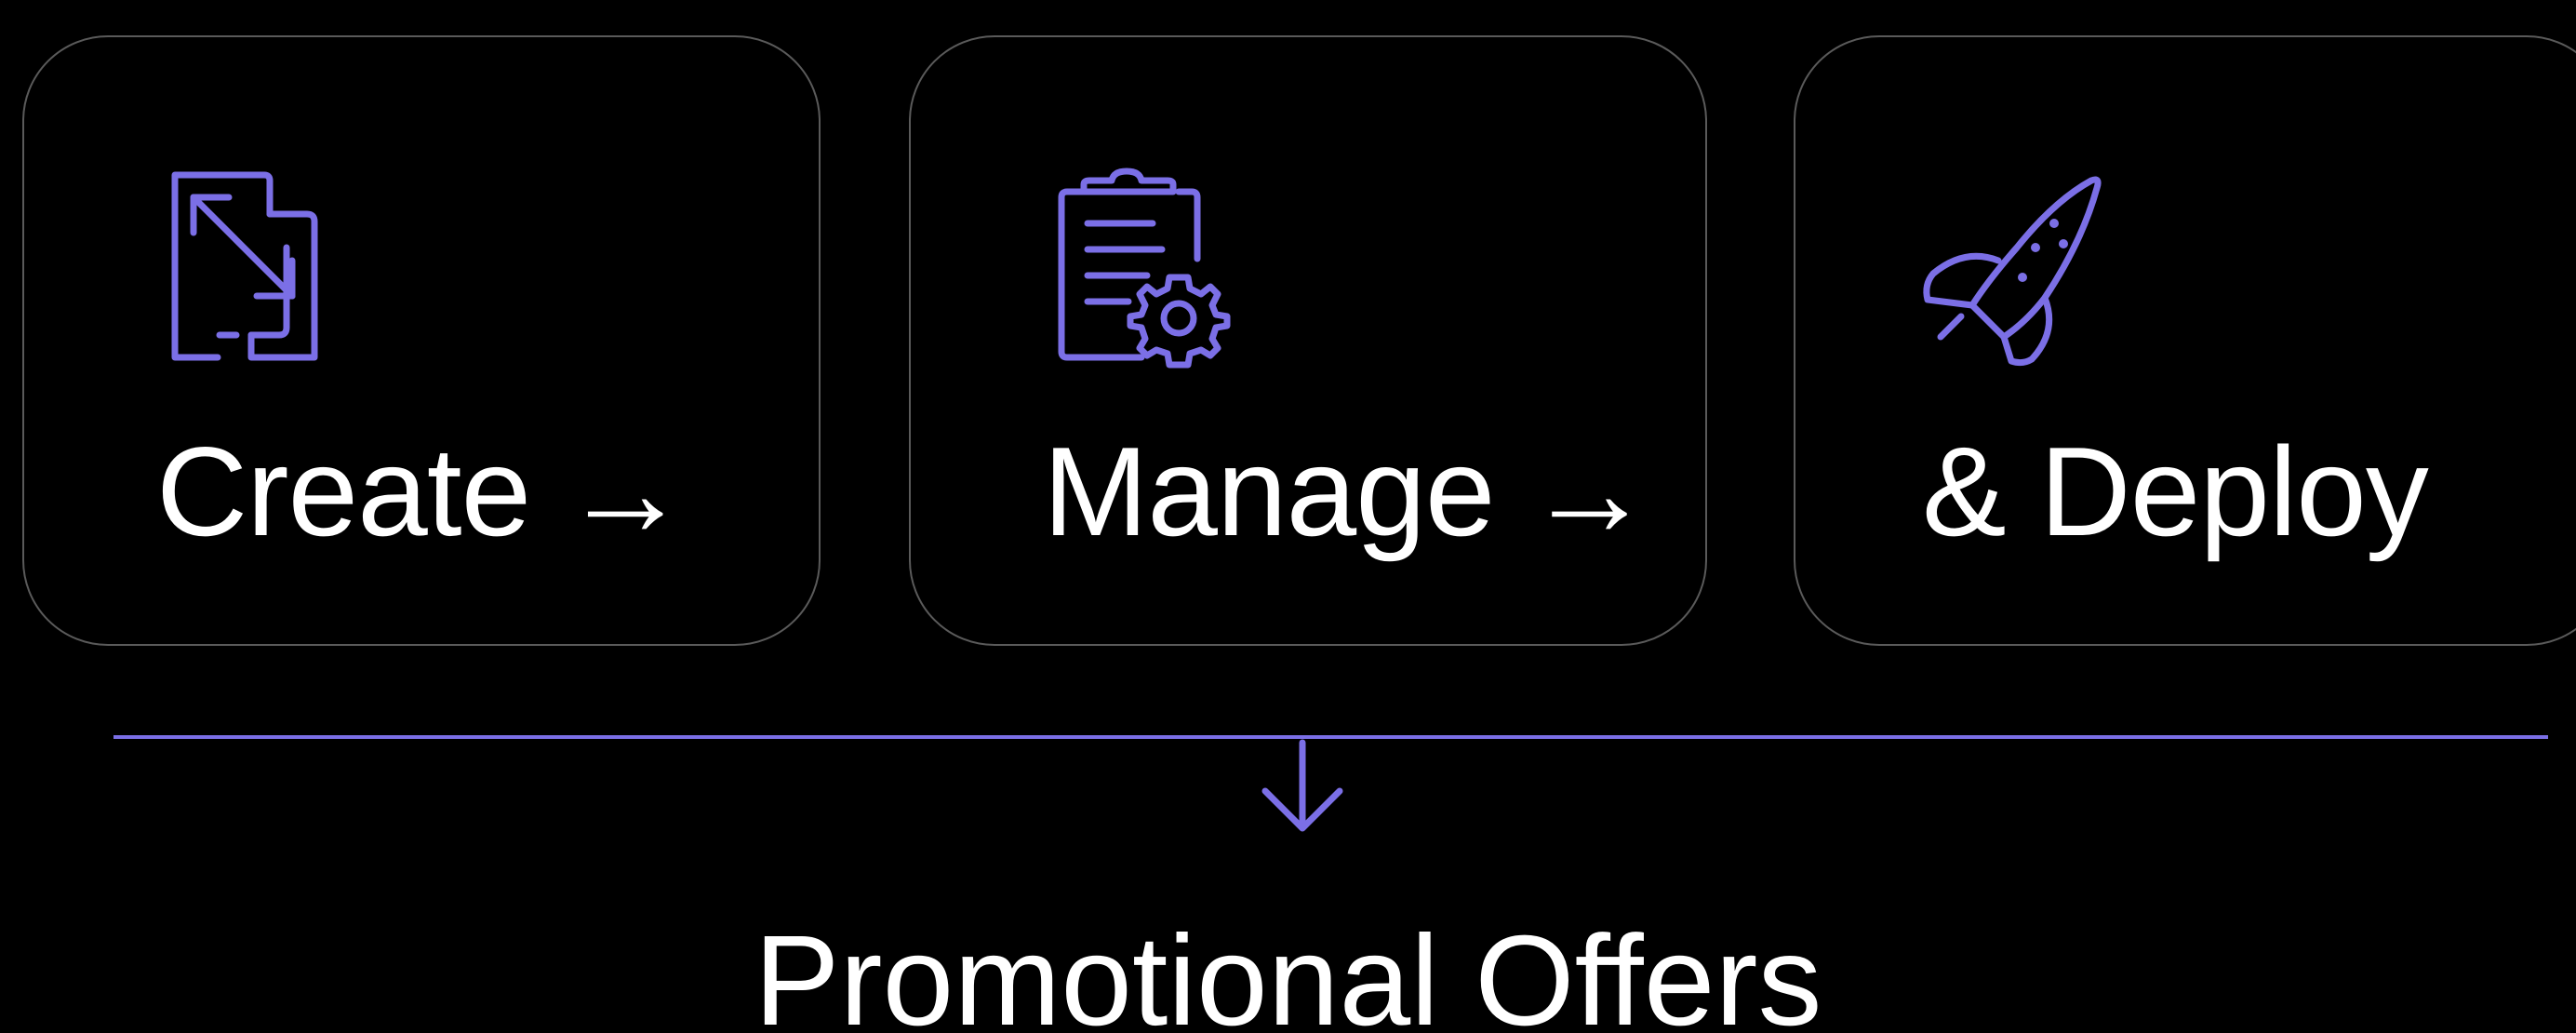 The width and height of the screenshot is (2576, 1033). I want to click on clipboard-gear-icon, so click(1146, 265).